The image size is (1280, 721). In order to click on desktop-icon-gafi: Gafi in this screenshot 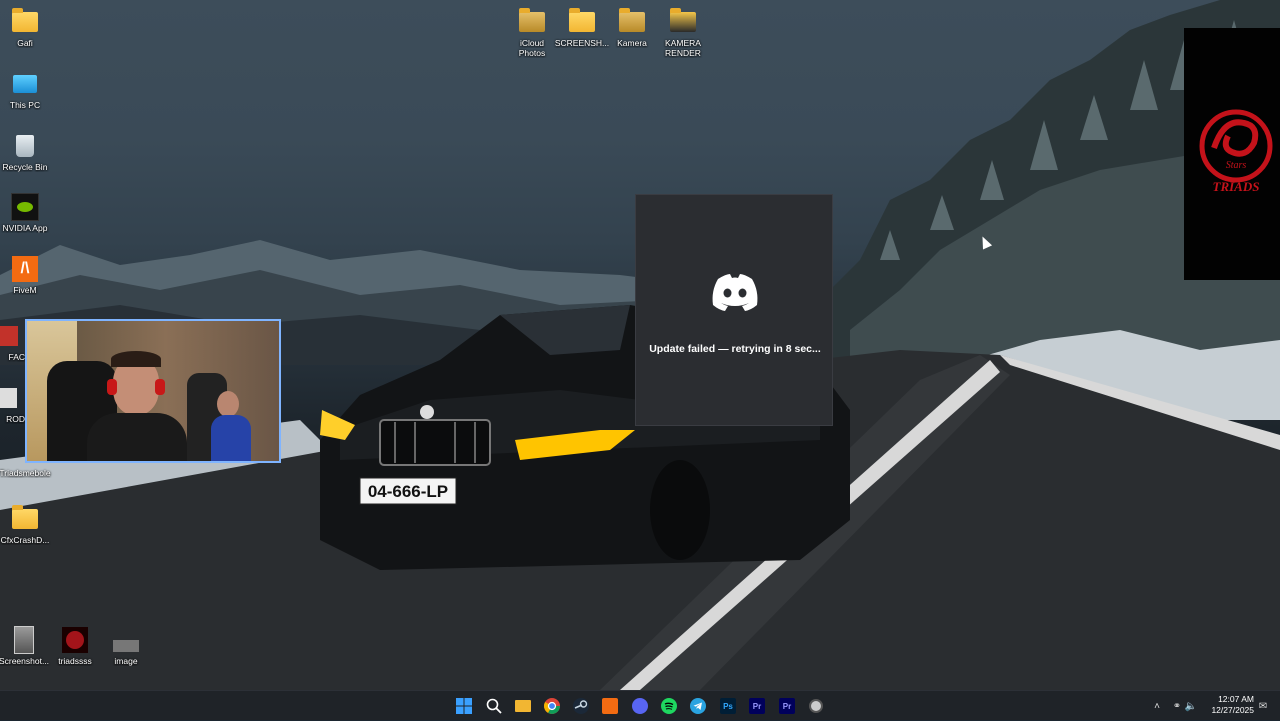, I will do `click(27, 28)`.